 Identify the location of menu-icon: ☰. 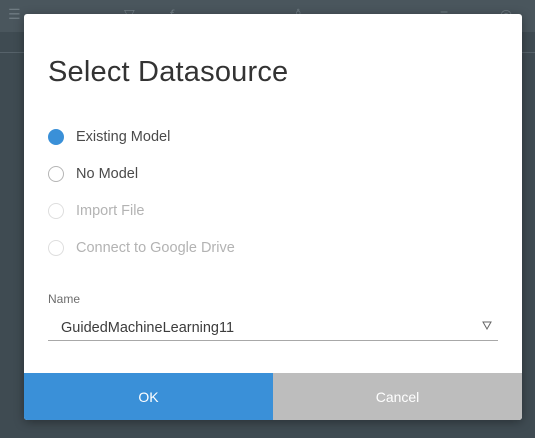
(14, 14).